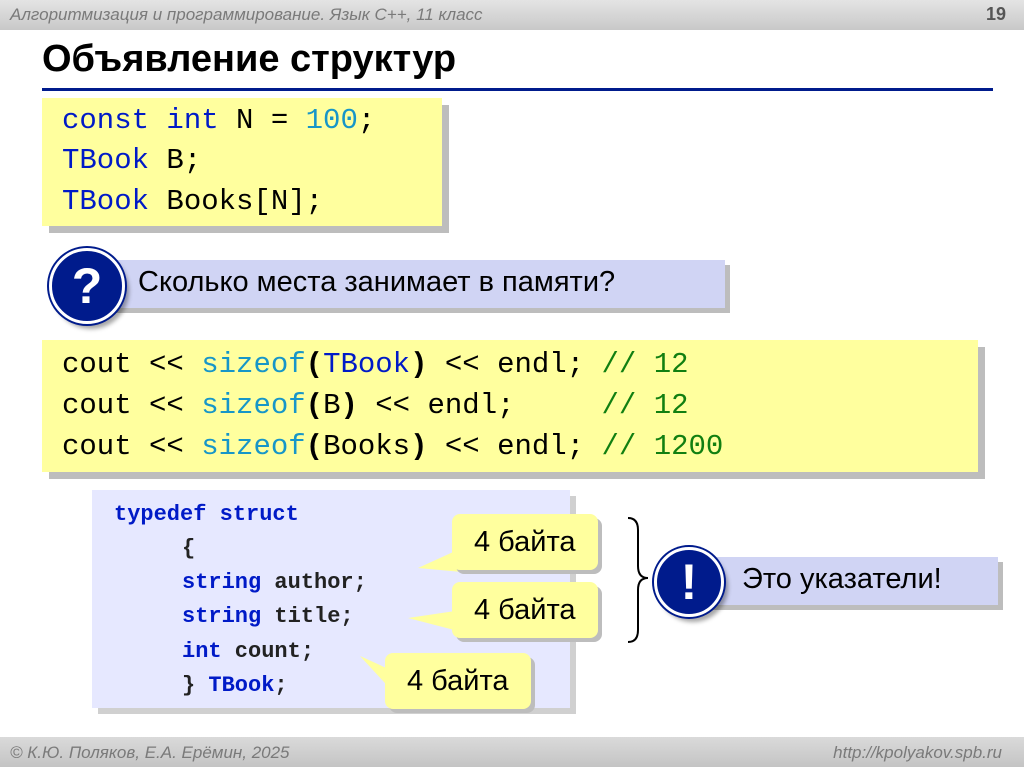 This screenshot has width=1024, height=767. Describe the element at coordinates (689, 582) in the screenshot. I see `exclamation-icon: !` at that location.